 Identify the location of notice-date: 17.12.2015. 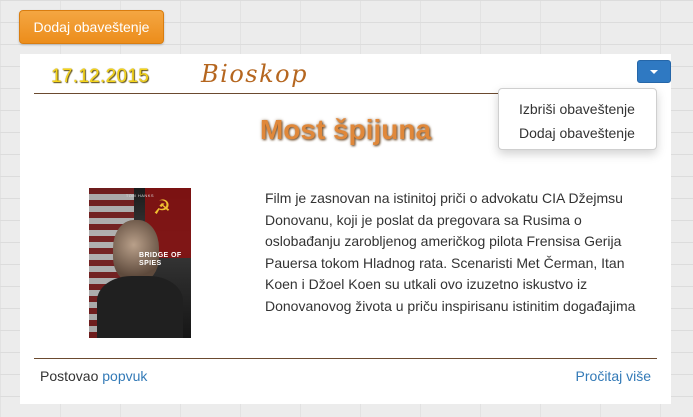
(100, 76).